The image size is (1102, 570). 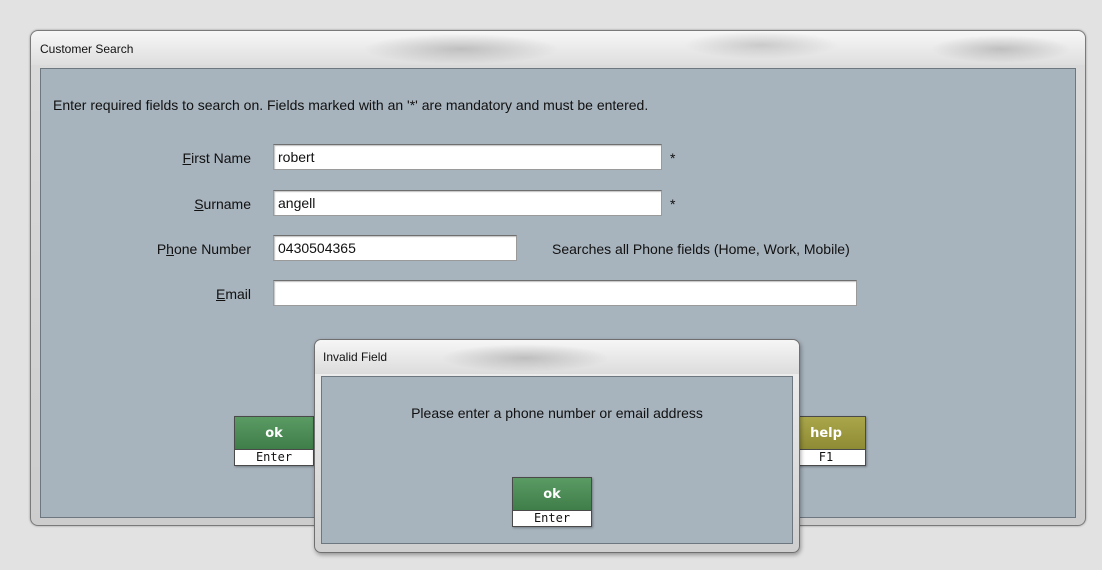 I want to click on surname-accel: S, so click(x=199, y=204).